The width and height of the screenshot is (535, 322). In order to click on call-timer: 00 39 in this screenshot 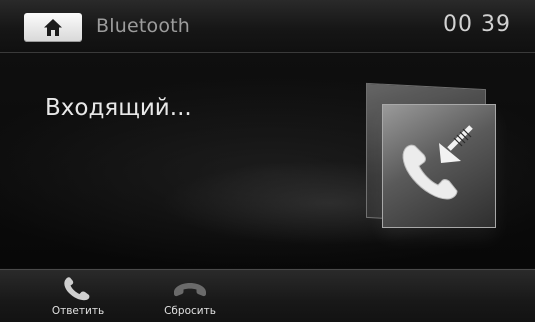, I will do `click(477, 24)`.